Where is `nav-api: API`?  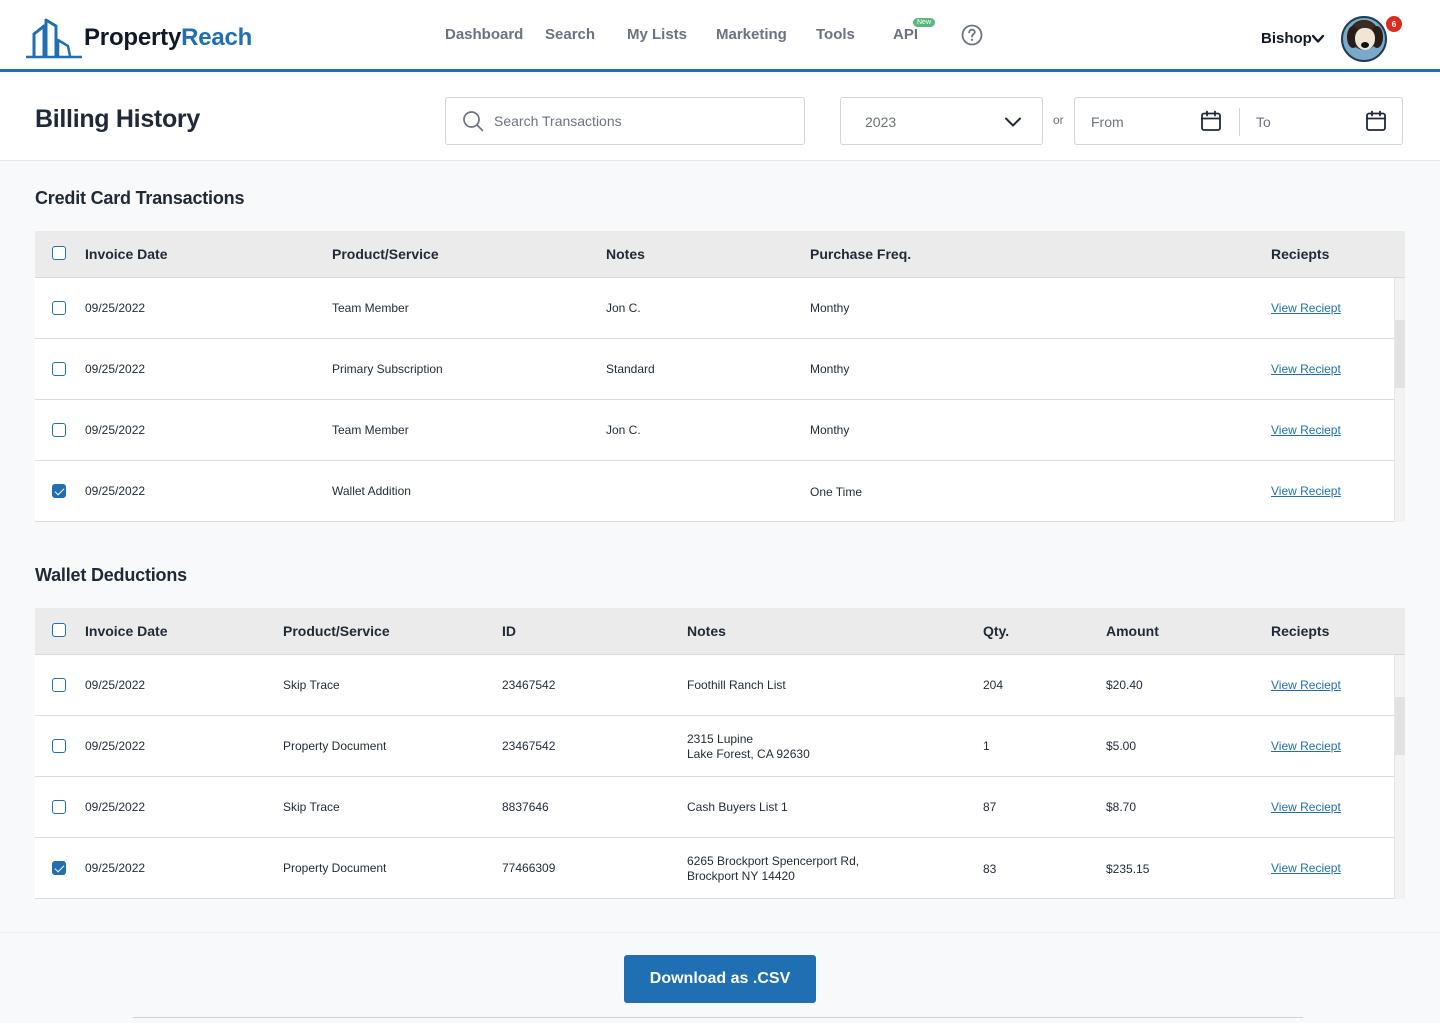 nav-api: API is located at coordinates (905, 34).